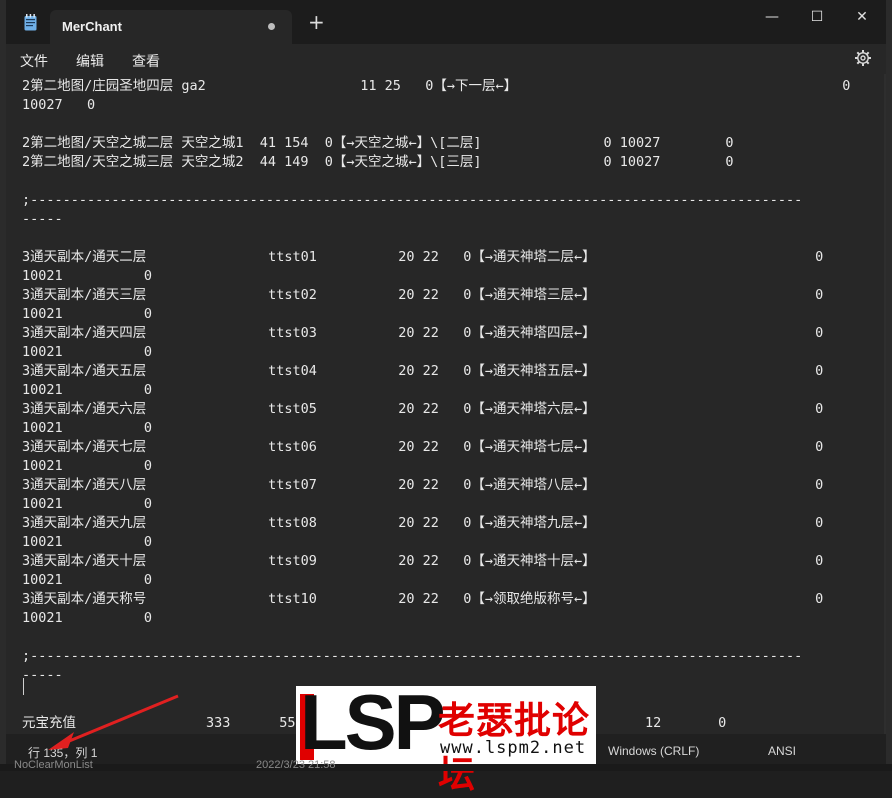  I want to click on line-ending-status: Windows (CRLF), so click(653, 751).